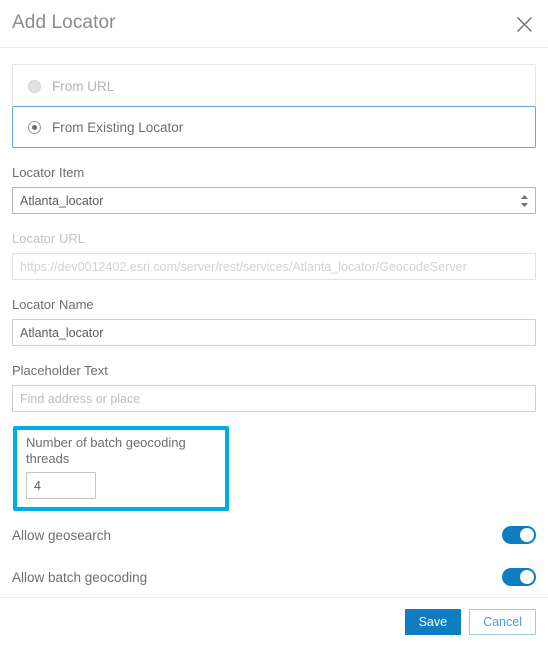 The height and width of the screenshot is (645, 548). I want to click on batch-threads-label: Number of batch geocoding threads, so click(106, 450).